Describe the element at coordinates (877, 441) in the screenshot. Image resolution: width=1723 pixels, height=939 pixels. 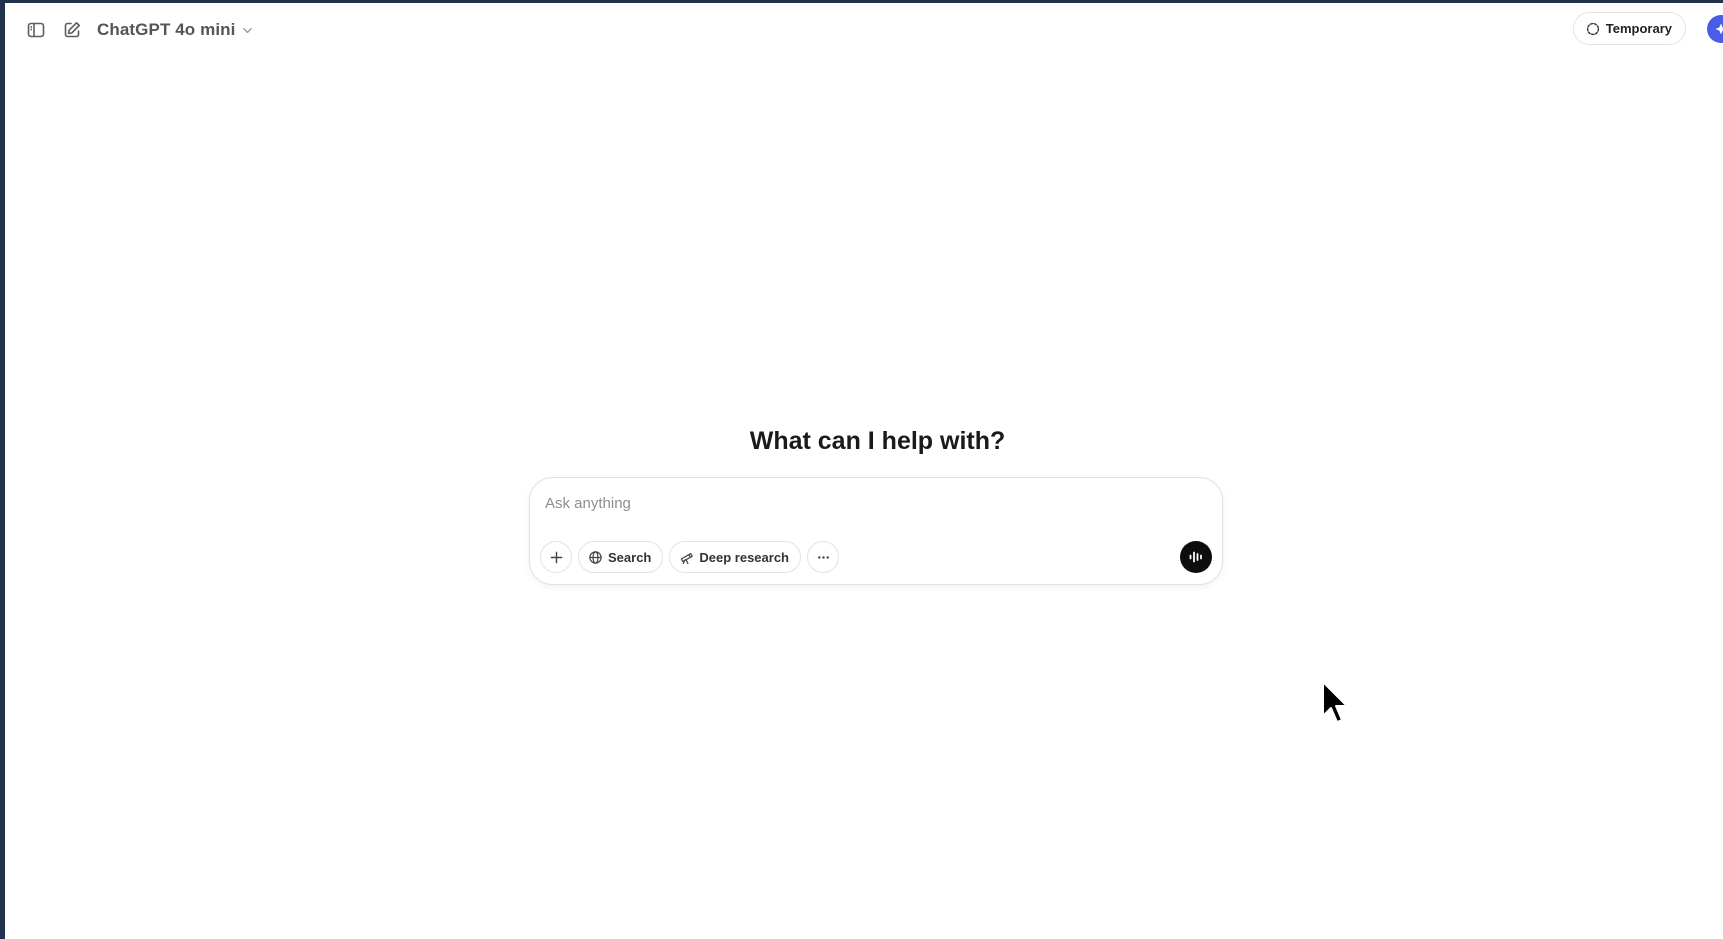
I see `page-headline: What can I help with?` at that location.